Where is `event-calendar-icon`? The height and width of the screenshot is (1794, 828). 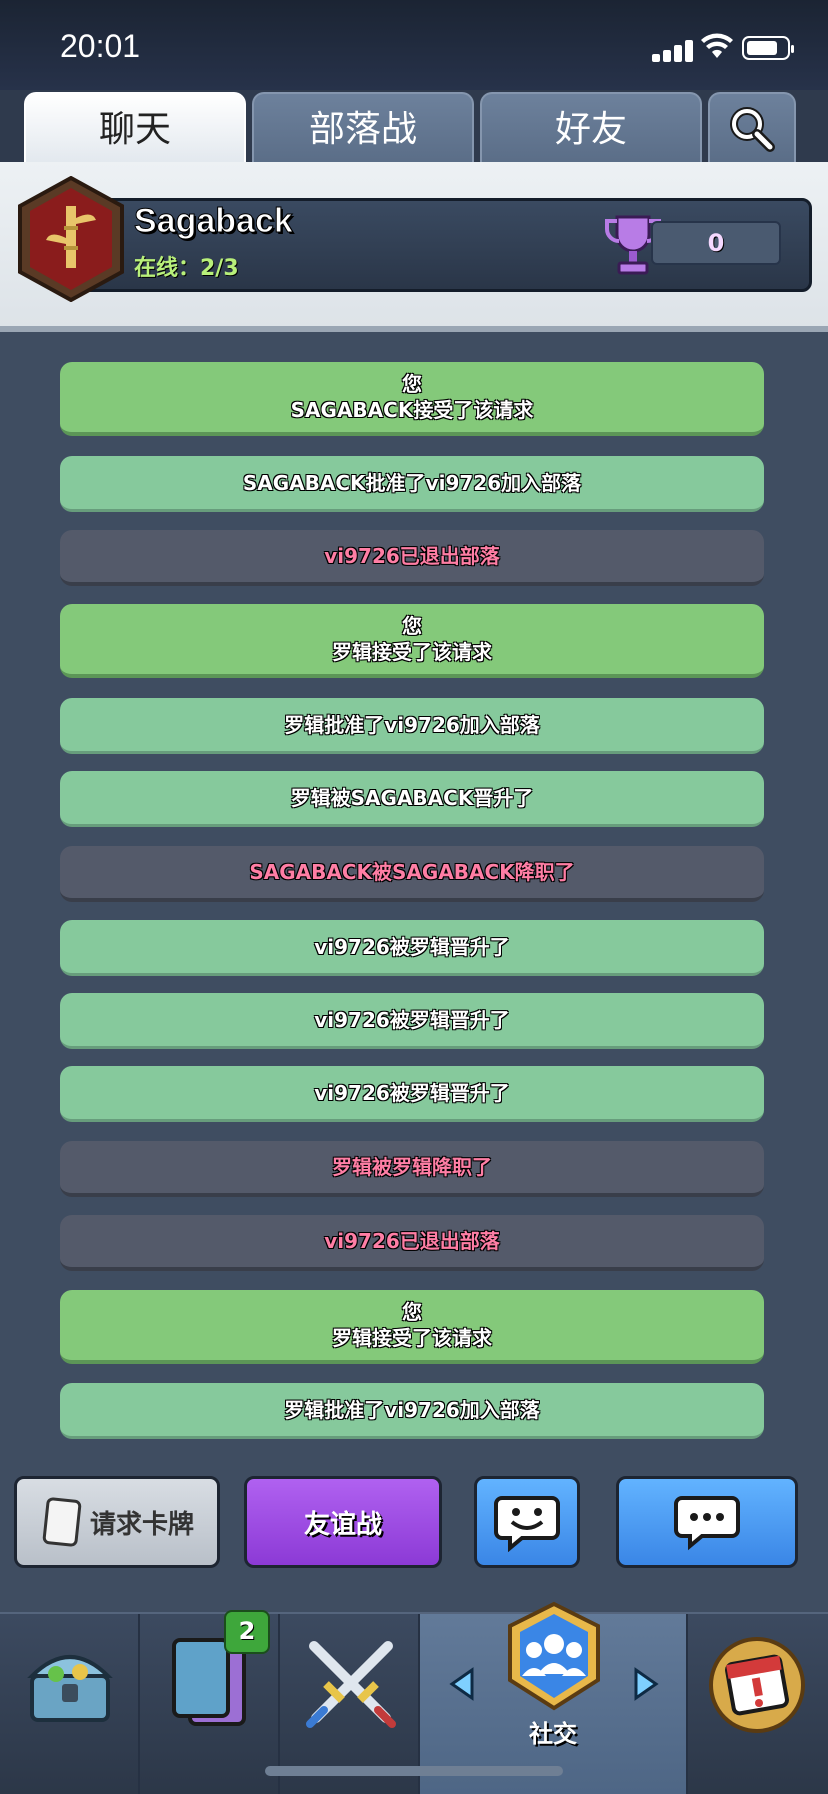
event-calendar-icon is located at coordinates (757, 1685).